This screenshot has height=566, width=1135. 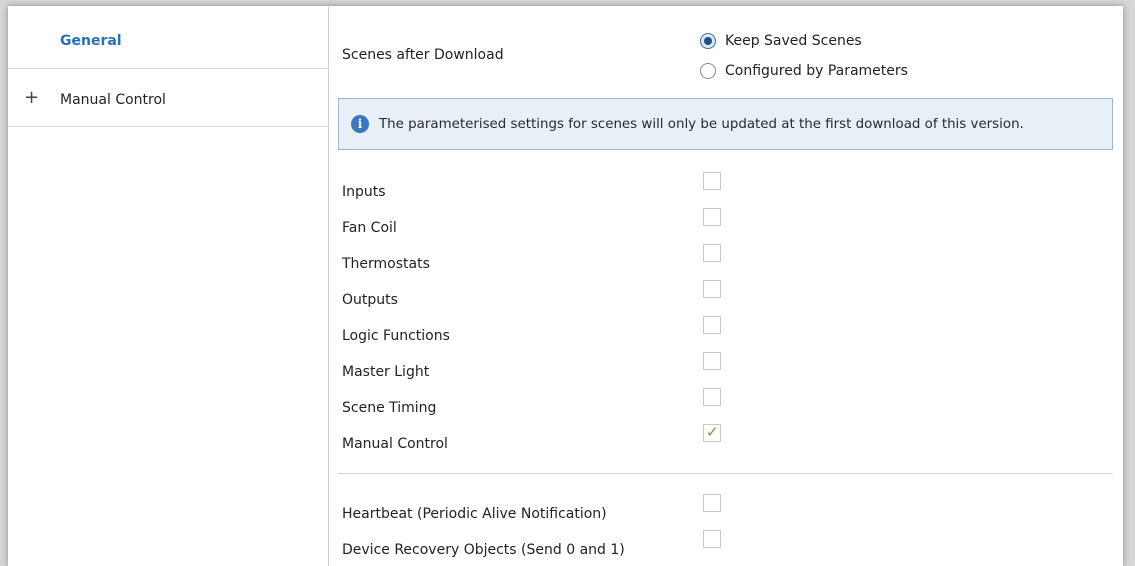 I want to click on device-recovery-objects-label: Device Recovery Objects (Send 0 and 1), so click(x=483, y=550).